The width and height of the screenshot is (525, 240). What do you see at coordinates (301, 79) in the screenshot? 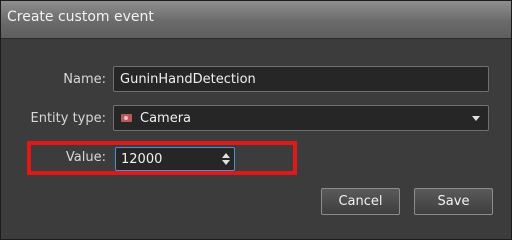
I see `name-input` at bounding box center [301, 79].